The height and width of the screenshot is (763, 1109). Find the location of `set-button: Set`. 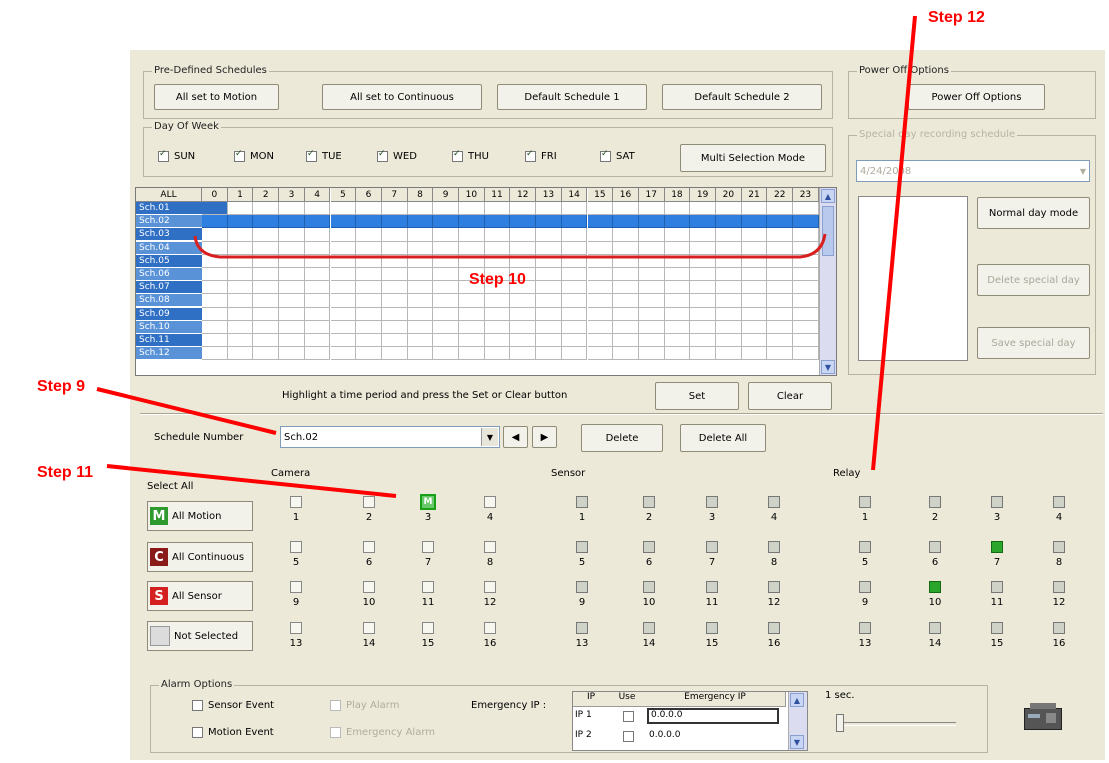

set-button: Set is located at coordinates (697, 396).